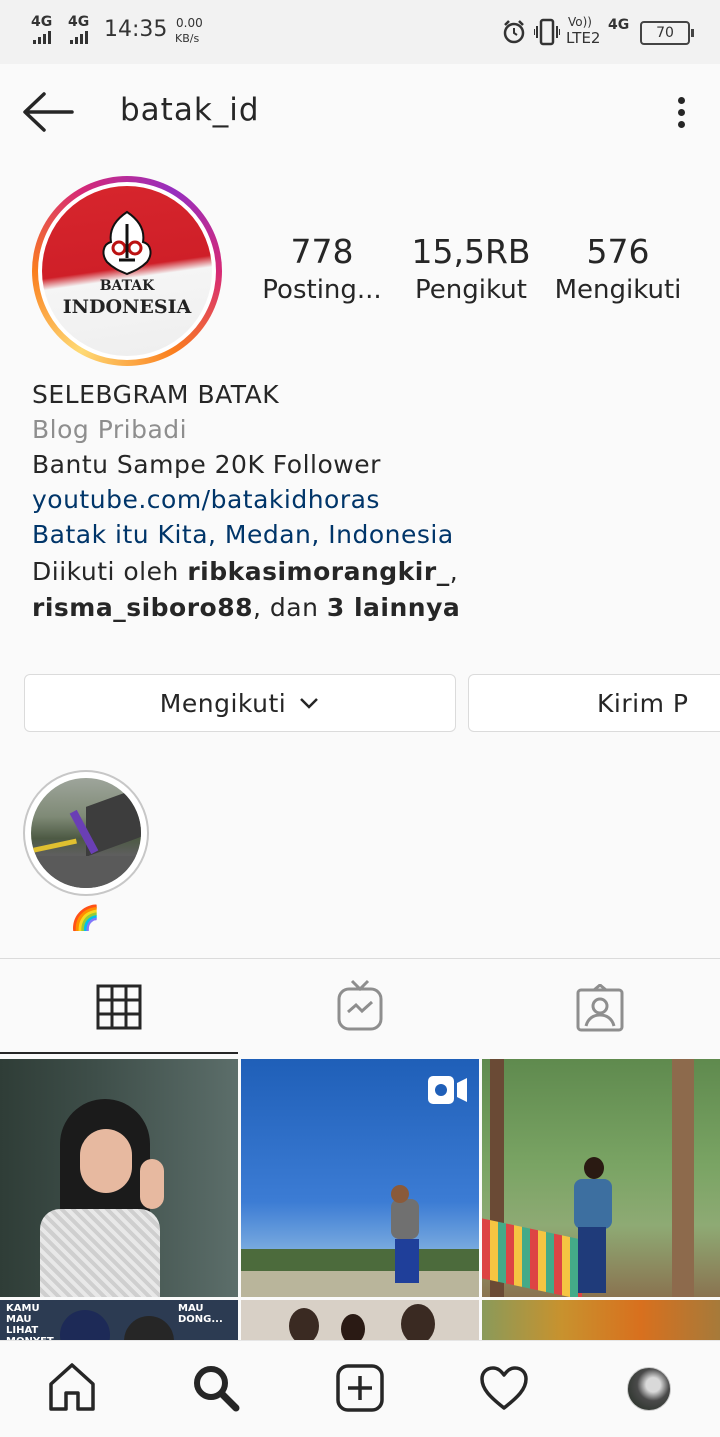  What do you see at coordinates (447, 1090) in the screenshot?
I see `video-icon` at bounding box center [447, 1090].